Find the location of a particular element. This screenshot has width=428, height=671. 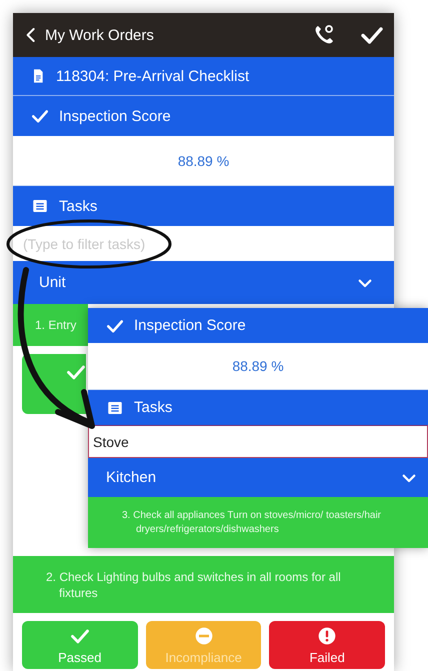

filter-field: Stove is located at coordinates (258, 441).